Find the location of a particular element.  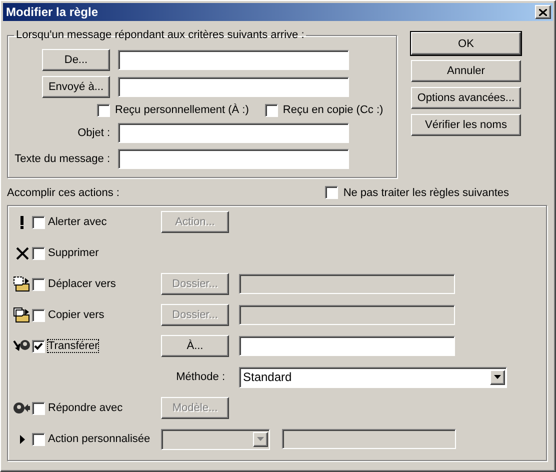

dialog-button: Annuler is located at coordinates (466, 71).